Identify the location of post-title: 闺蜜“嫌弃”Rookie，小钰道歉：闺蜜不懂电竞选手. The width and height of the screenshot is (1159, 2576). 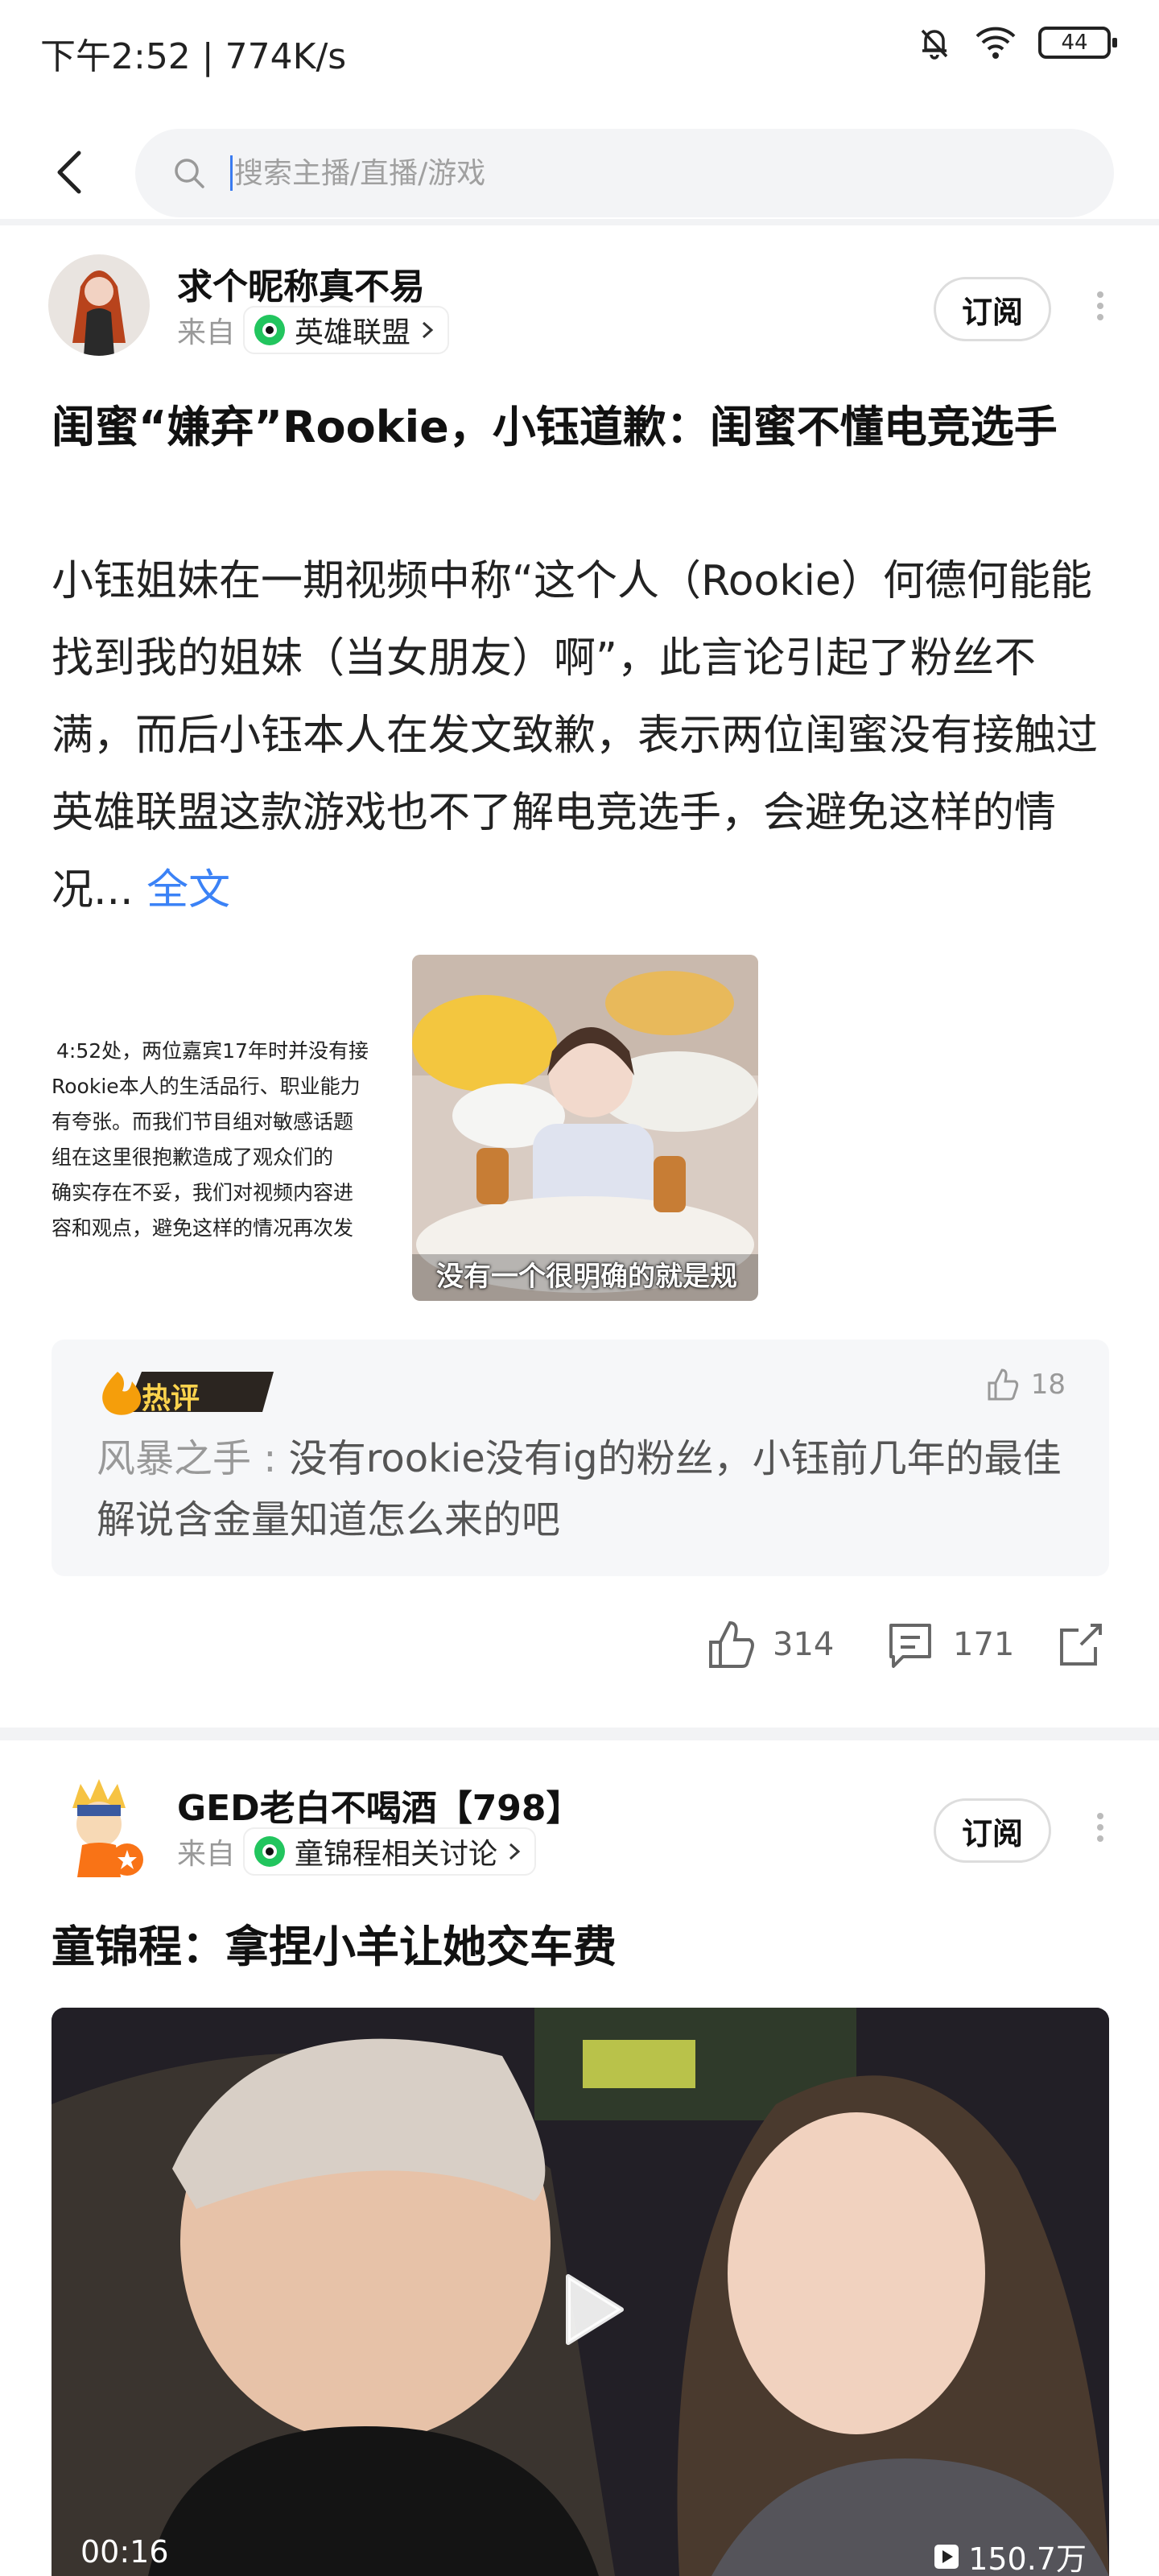
(579, 427).